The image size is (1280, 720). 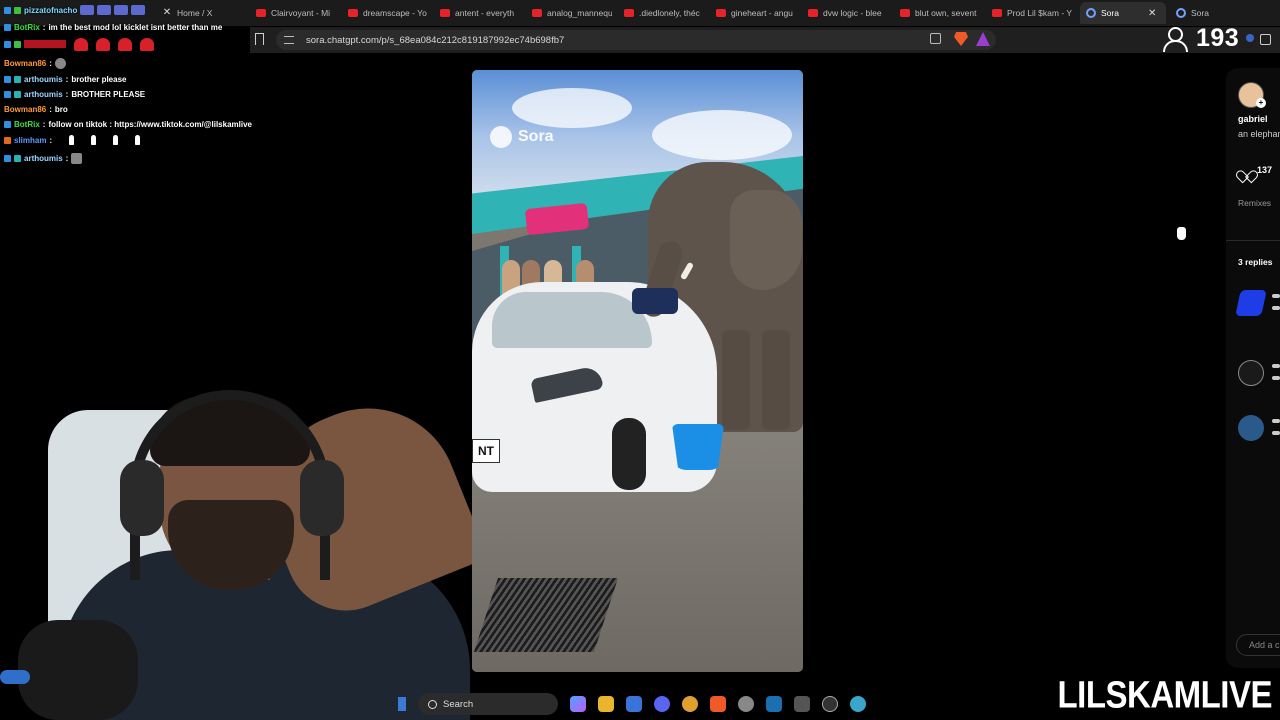 I want to click on discord-icon, so click(x=662, y=704).